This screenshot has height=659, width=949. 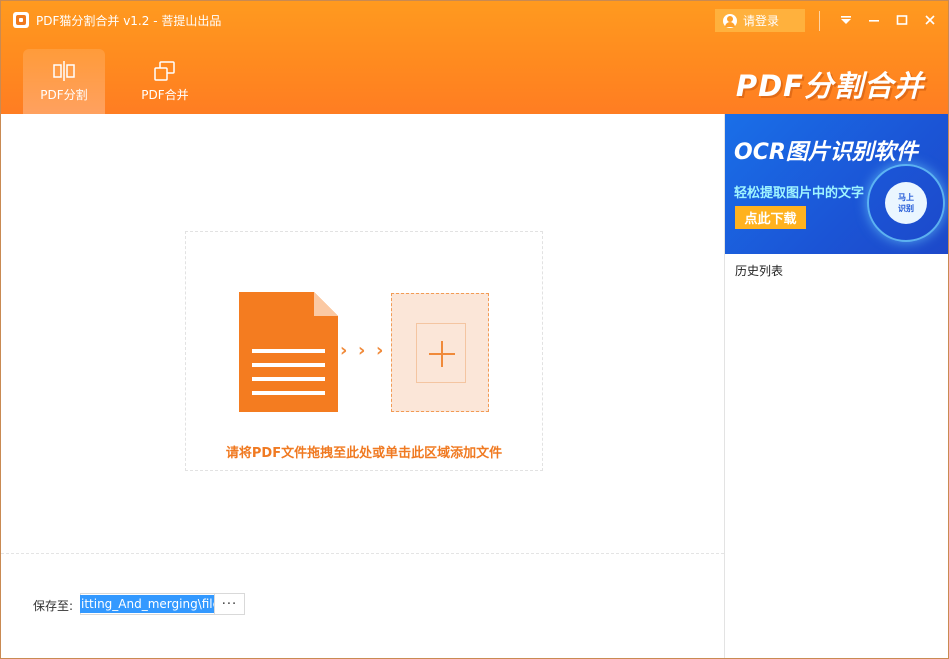 I want to click on history-list-title: 历史列表, so click(x=759, y=271).